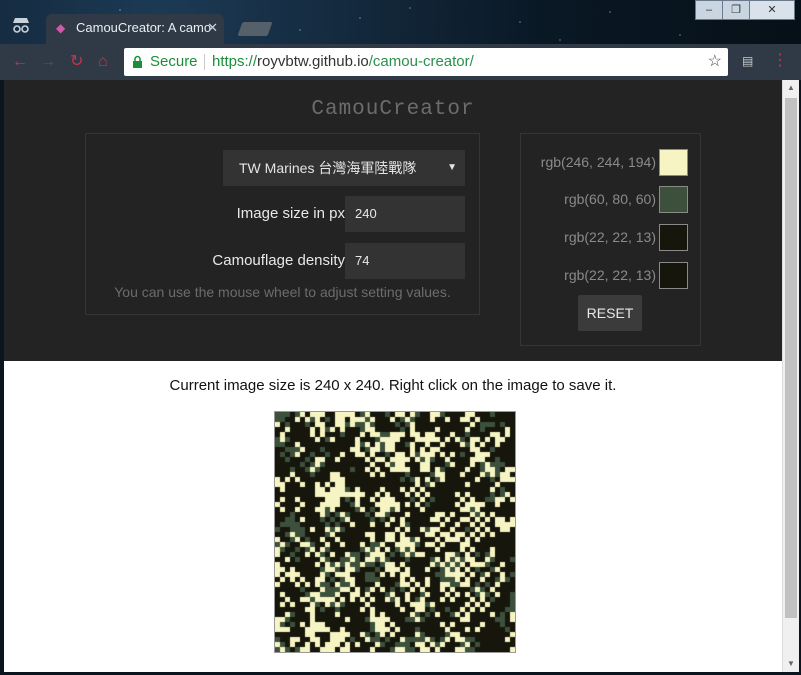 The height and width of the screenshot is (675, 801). Describe the element at coordinates (212, 28) in the screenshot. I see `tab-close-icon: ✕` at that location.